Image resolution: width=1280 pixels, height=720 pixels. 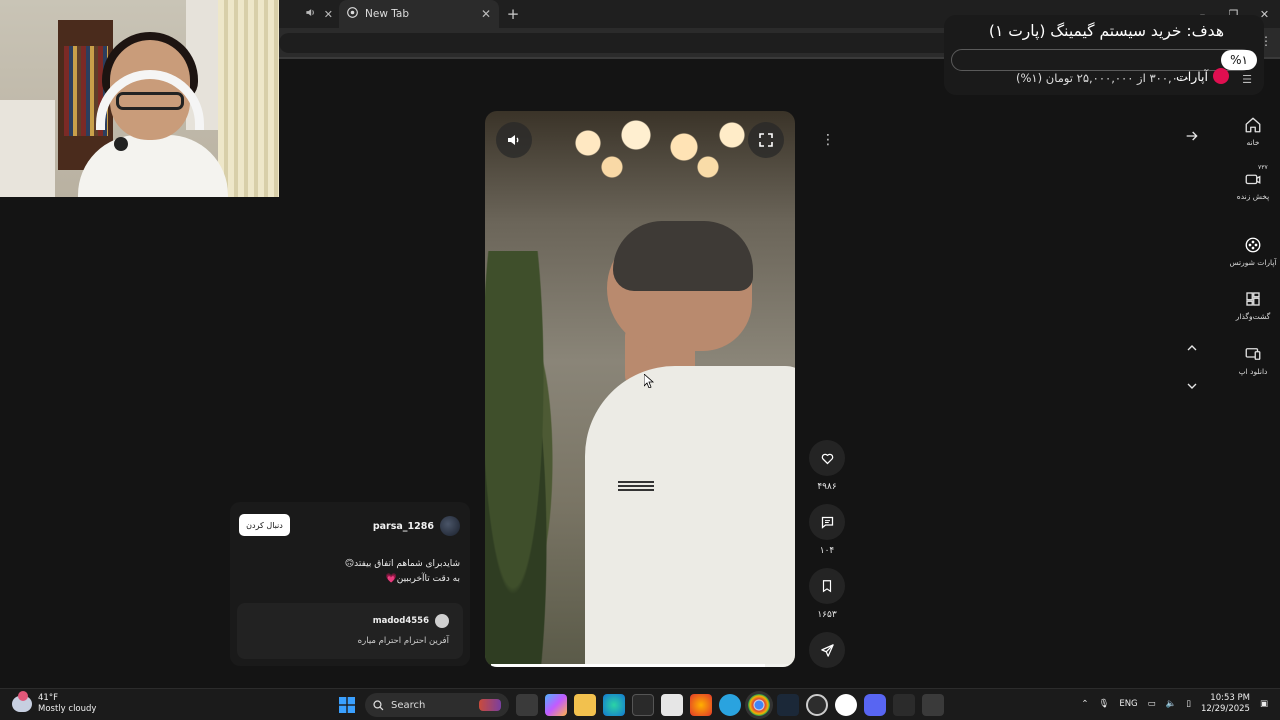 What do you see at coordinates (1253, 360) in the screenshot?
I see `sidebar-item-download-app: دانلود اپ` at bounding box center [1253, 360].